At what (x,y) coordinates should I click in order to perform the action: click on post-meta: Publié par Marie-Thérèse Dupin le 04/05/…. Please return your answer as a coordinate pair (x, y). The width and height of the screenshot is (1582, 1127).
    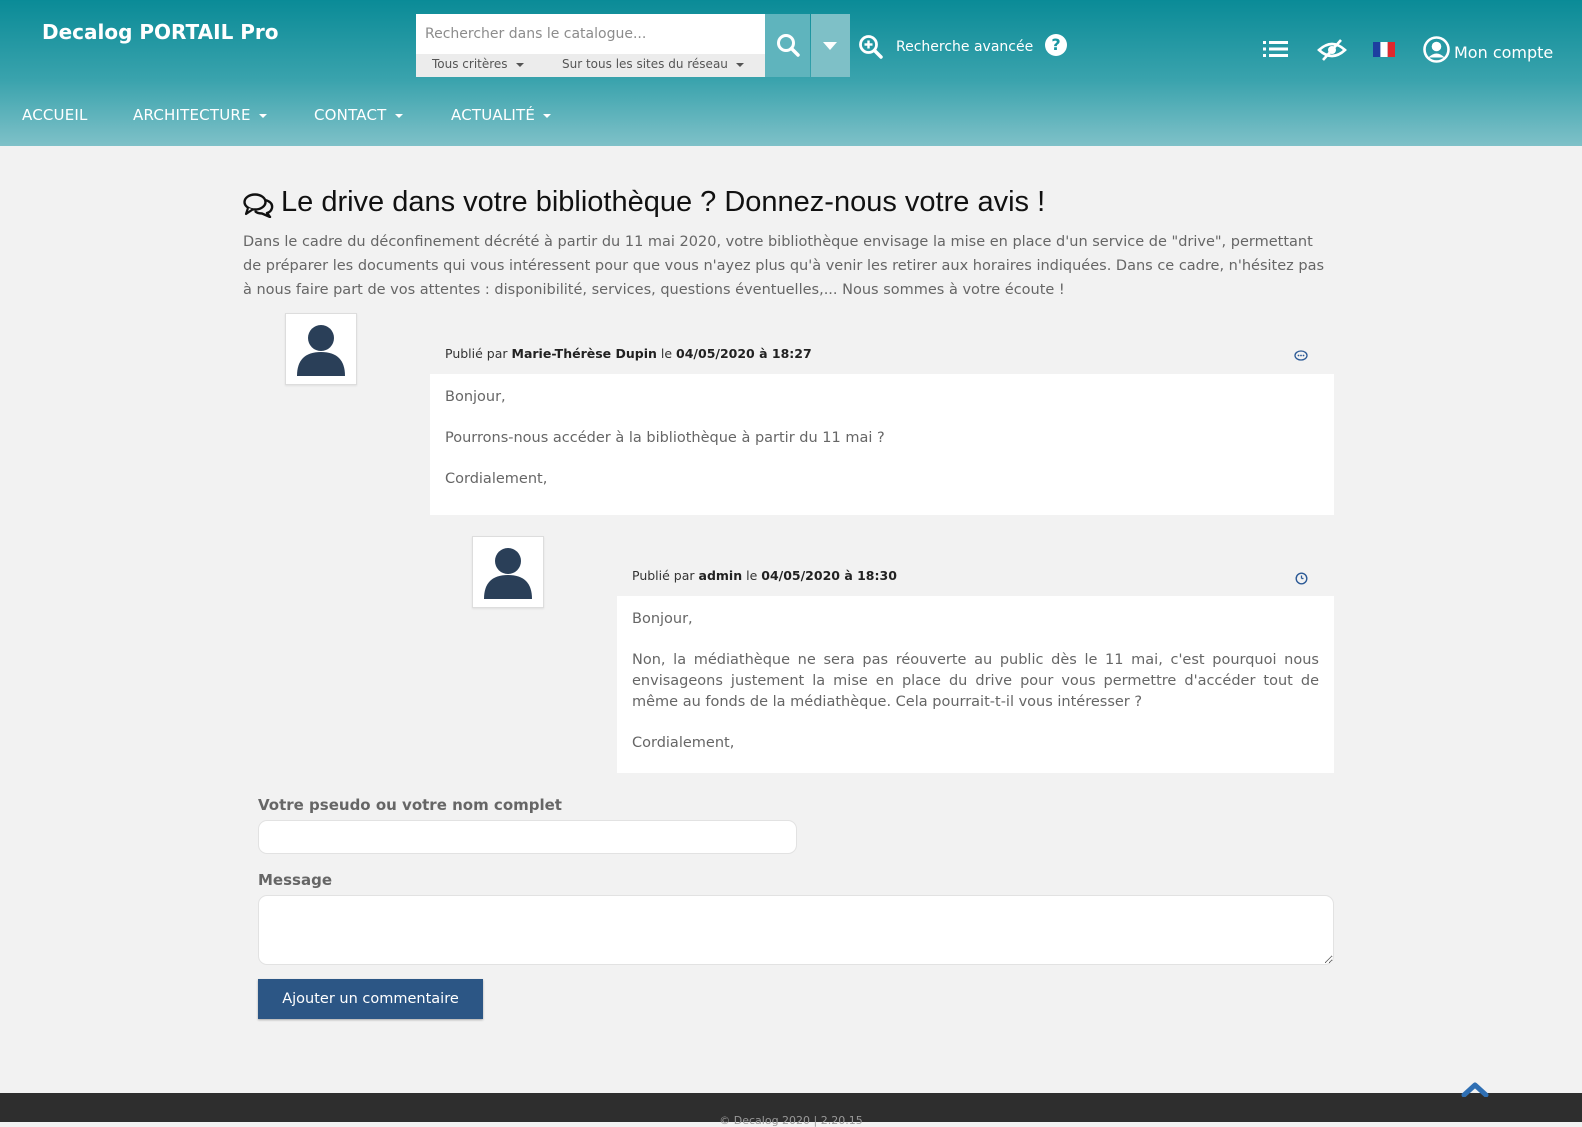
    Looking at the image, I should click on (628, 353).